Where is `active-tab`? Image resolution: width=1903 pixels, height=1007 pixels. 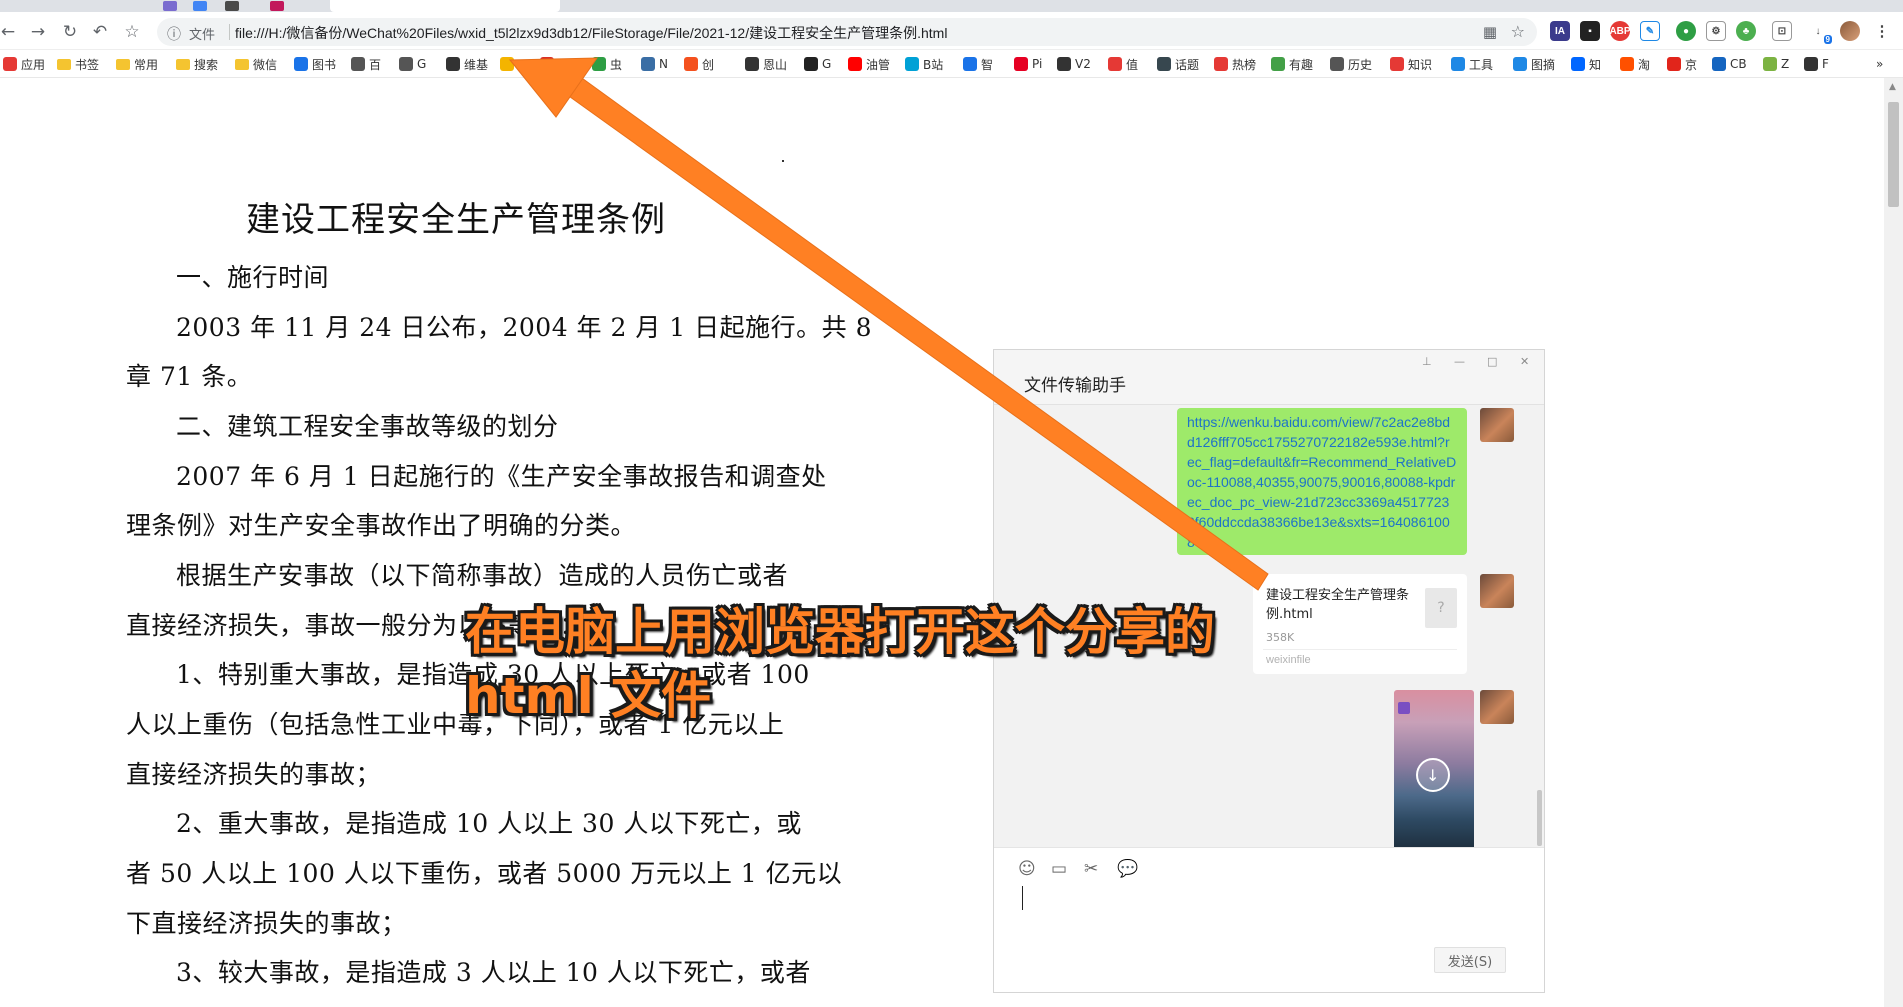
active-tab is located at coordinates (445, 6).